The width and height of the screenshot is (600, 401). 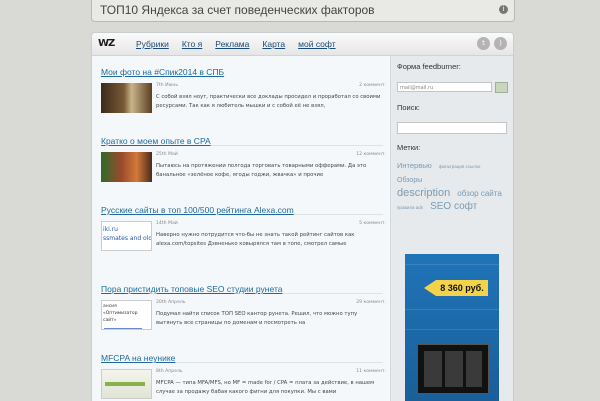 What do you see at coordinates (372, 223) in the screenshot?
I see `post-comments: 5 коммент.` at bounding box center [372, 223].